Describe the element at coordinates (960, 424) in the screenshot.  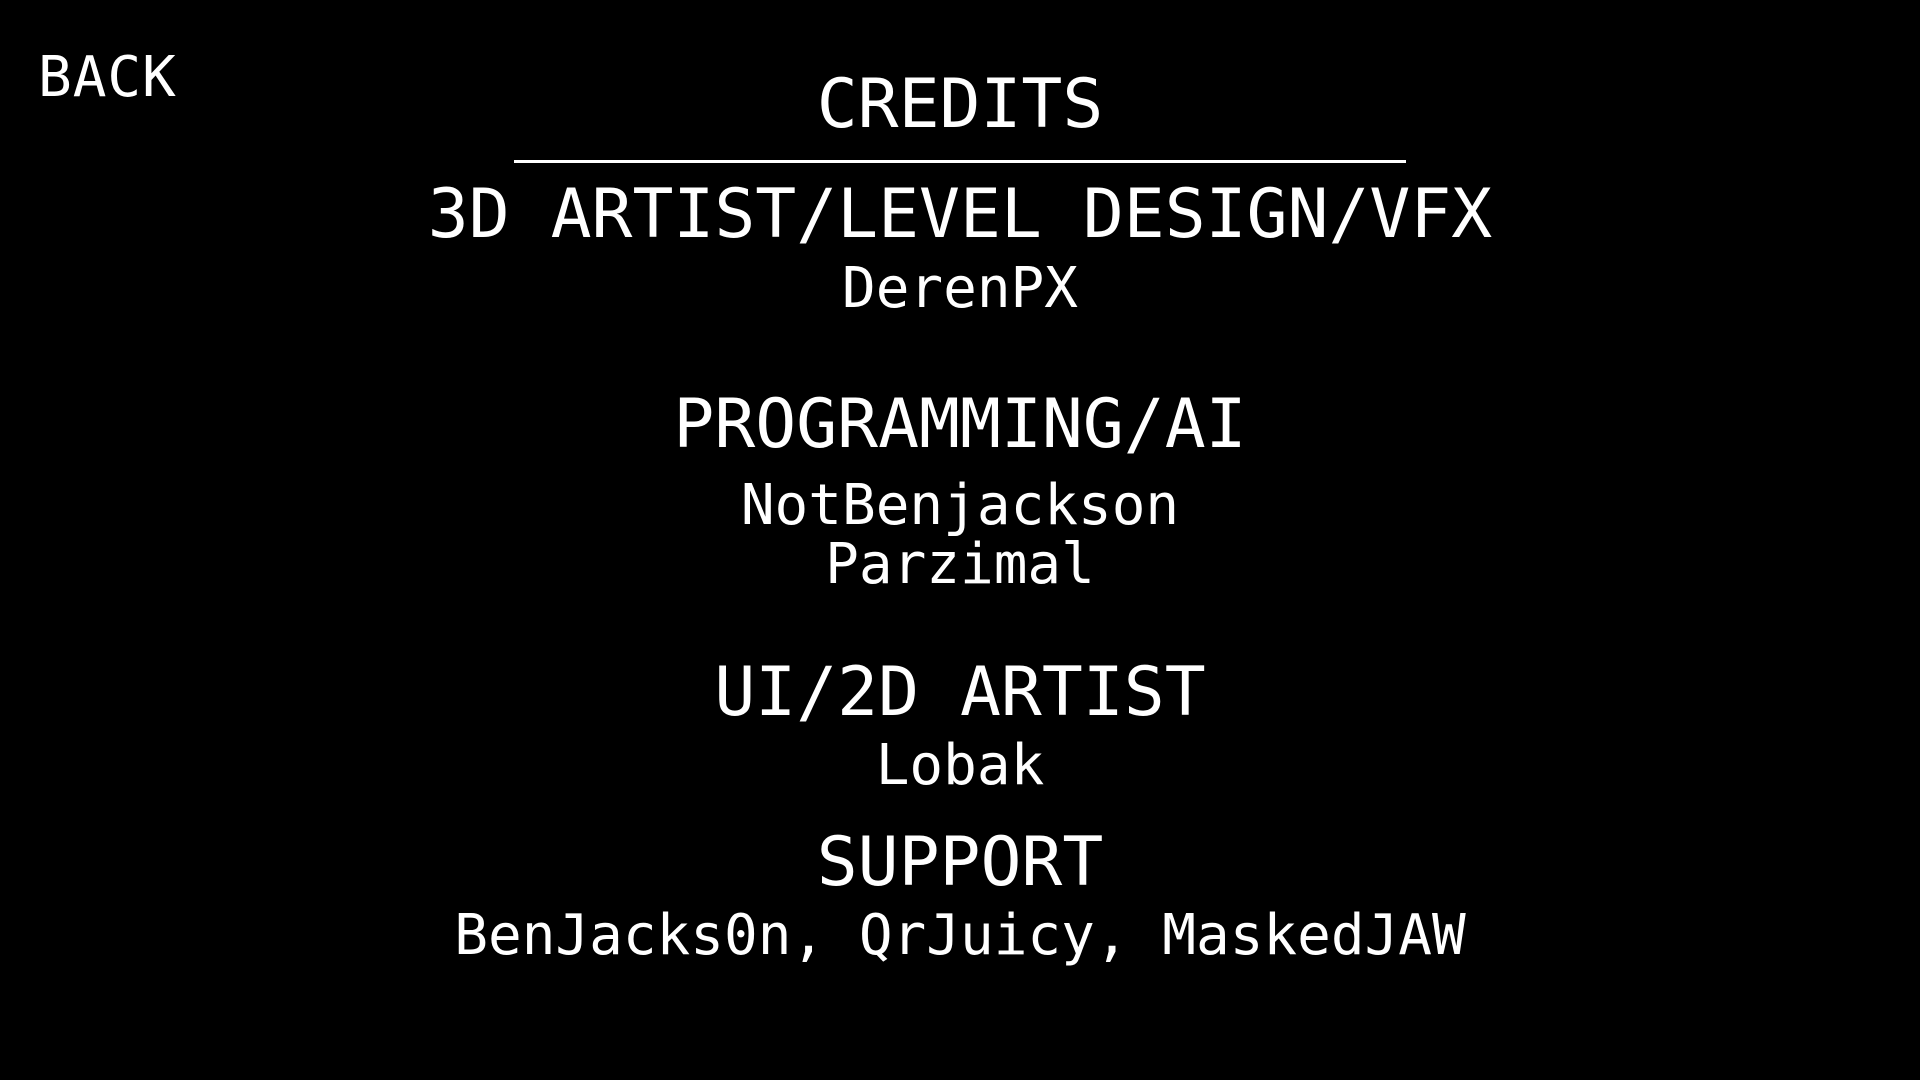
I see `role-programming: PROGRAMMING/AI` at that location.